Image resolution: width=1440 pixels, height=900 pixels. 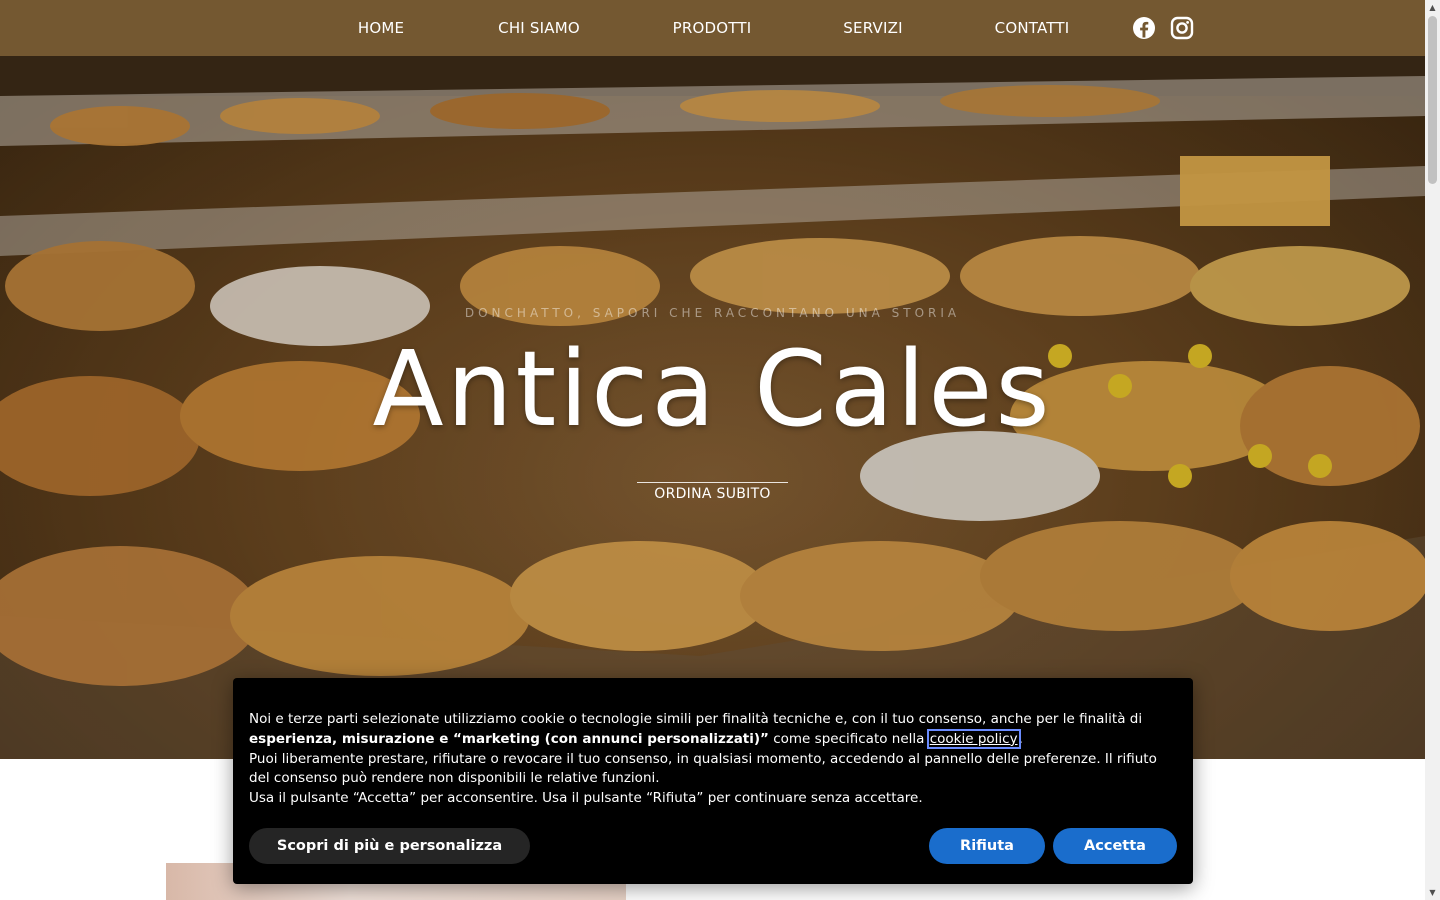 What do you see at coordinates (1115, 846) in the screenshot?
I see `accept-button: Accetta` at bounding box center [1115, 846].